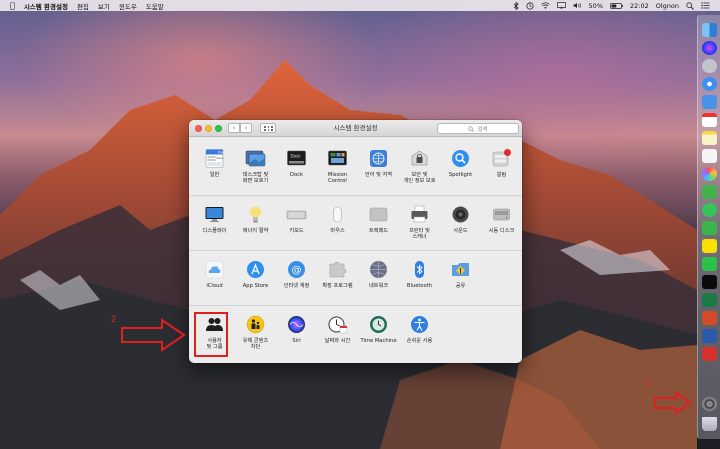  I want to click on excel-icon, so click(709, 300).